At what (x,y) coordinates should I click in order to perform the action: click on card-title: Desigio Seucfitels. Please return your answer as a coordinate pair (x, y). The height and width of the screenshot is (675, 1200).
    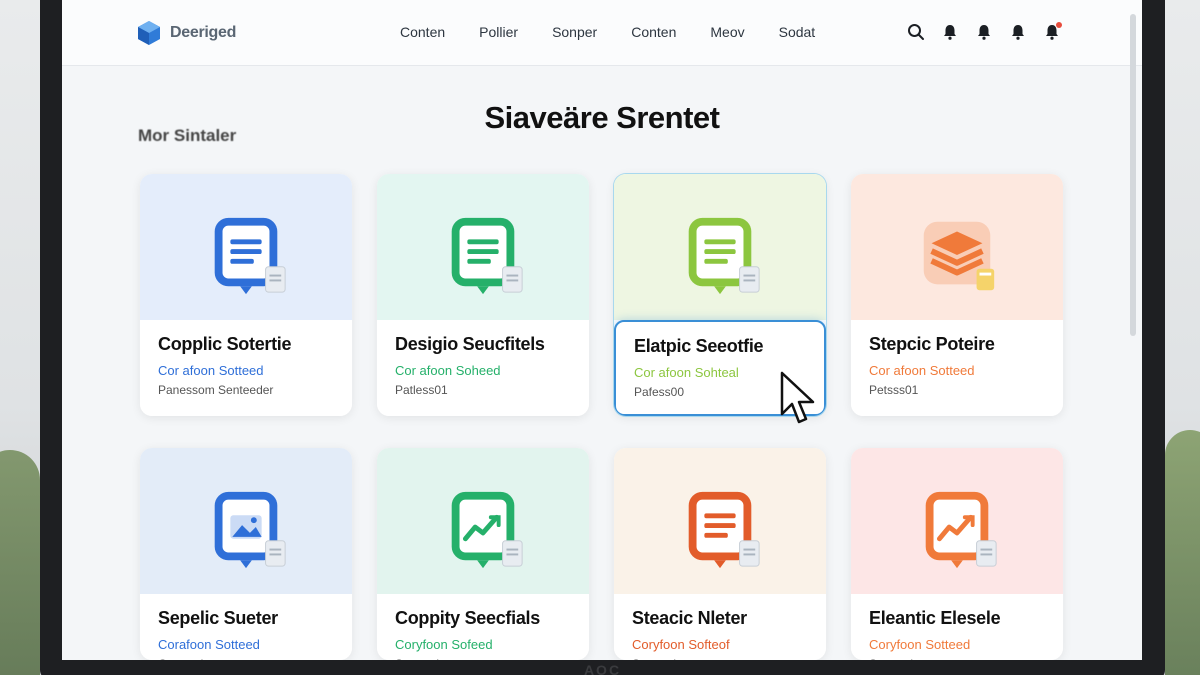
    Looking at the image, I should click on (470, 344).